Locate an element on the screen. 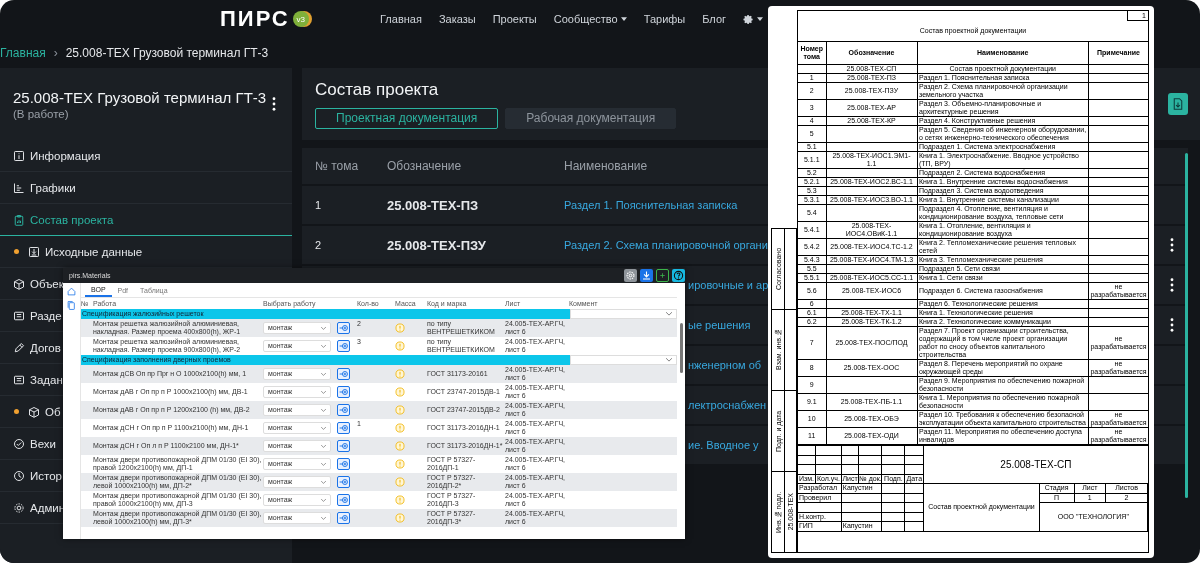 This screenshot has height=563, width=1200. nav-link: Заказы is located at coordinates (457, 19).